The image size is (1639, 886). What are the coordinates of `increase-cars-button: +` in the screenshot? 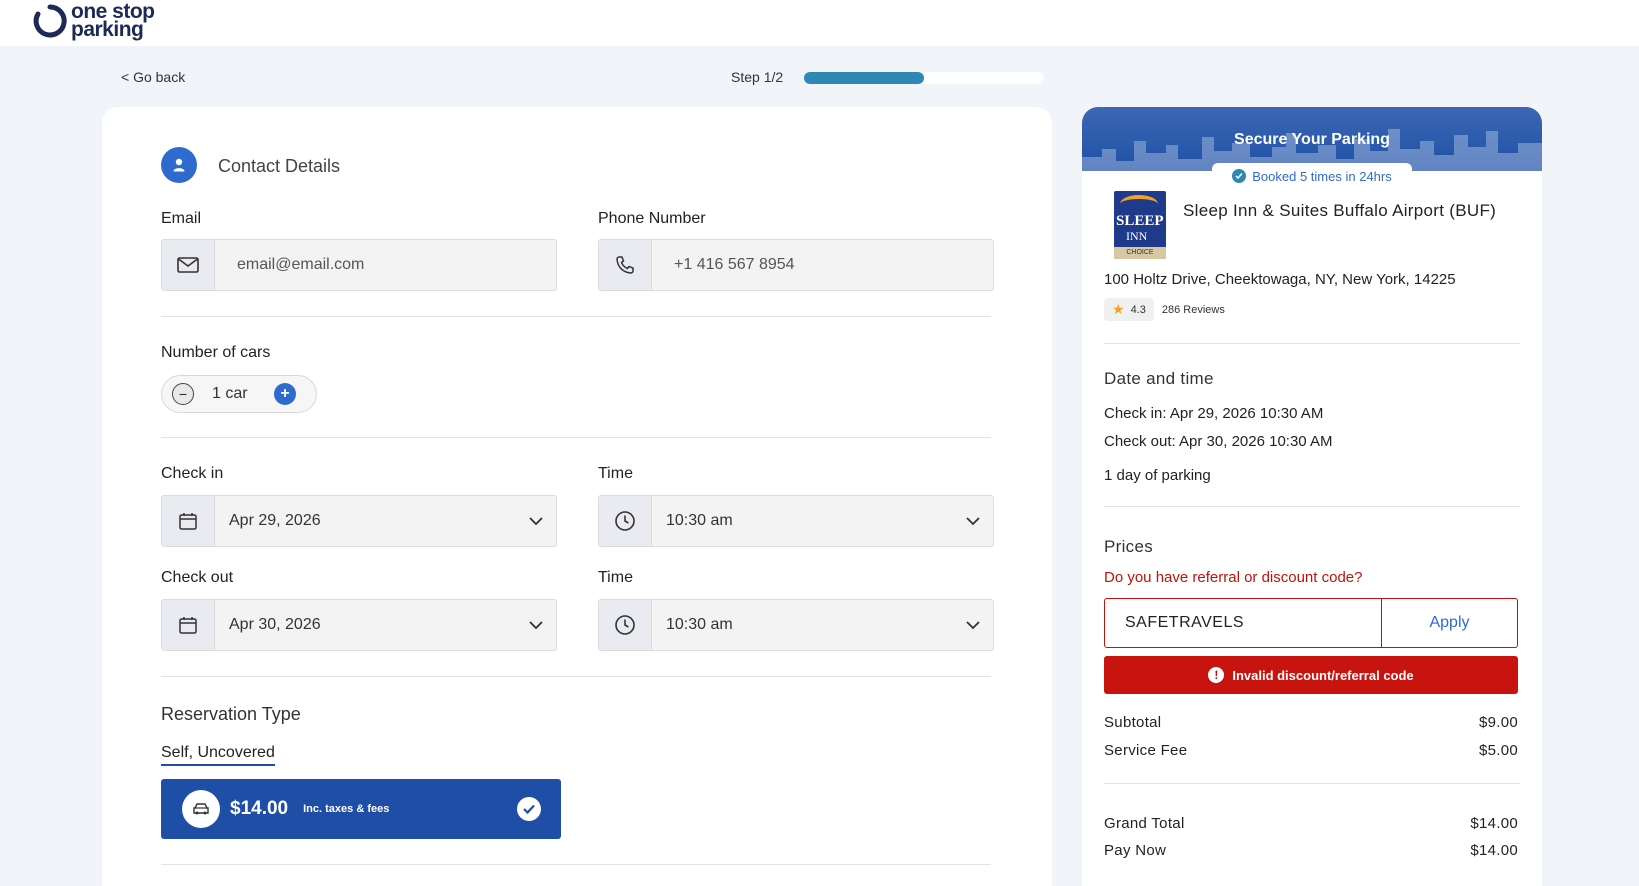 It's located at (285, 394).